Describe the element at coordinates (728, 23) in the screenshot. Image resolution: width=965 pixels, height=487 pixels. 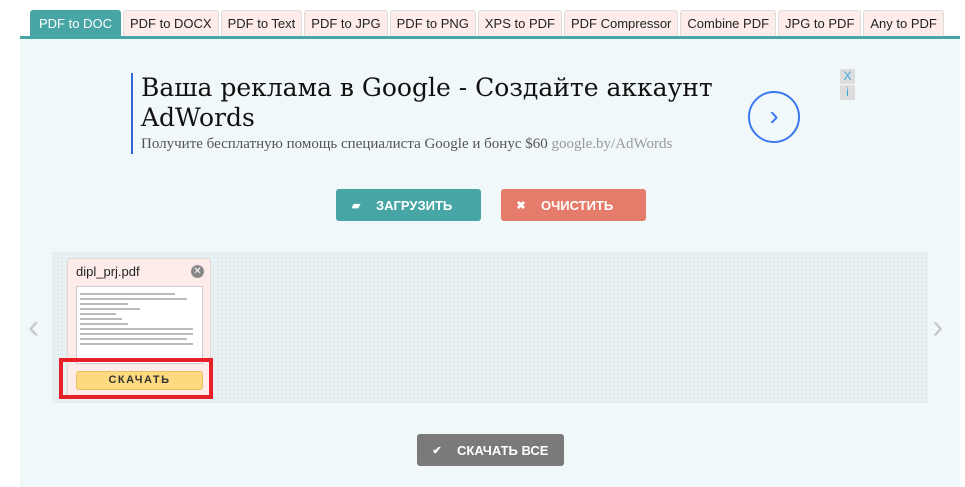
I see `tab-combine-pdf: Combine PDF` at that location.